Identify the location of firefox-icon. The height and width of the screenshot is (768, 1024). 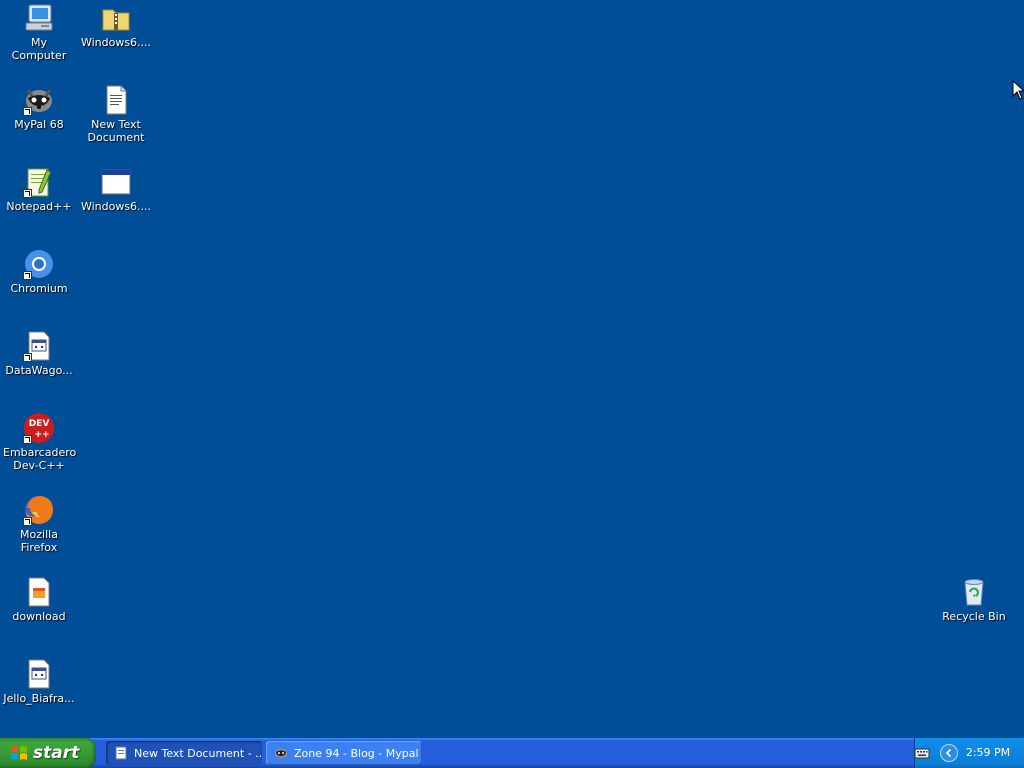
(39, 510).